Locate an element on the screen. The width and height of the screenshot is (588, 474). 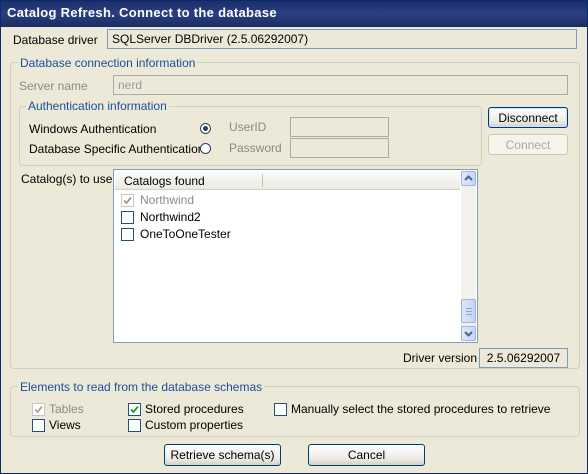
custom-properties-label: Custom properties is located at coordinates (194, 425).